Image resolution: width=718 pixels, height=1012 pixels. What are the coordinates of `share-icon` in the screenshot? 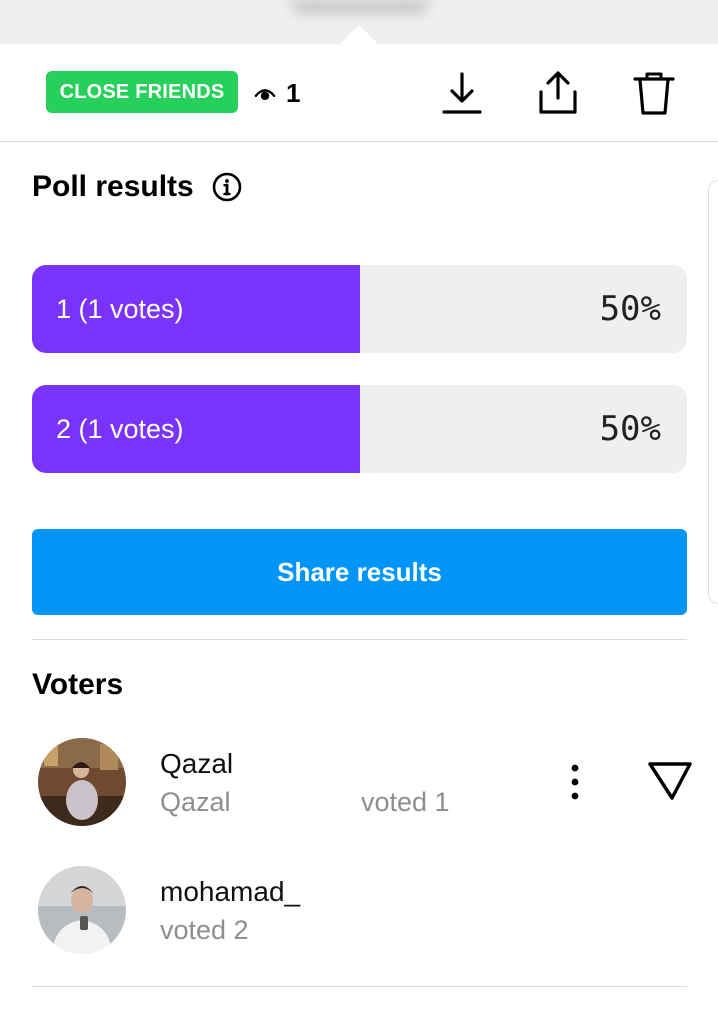 It's located at (558, 92).